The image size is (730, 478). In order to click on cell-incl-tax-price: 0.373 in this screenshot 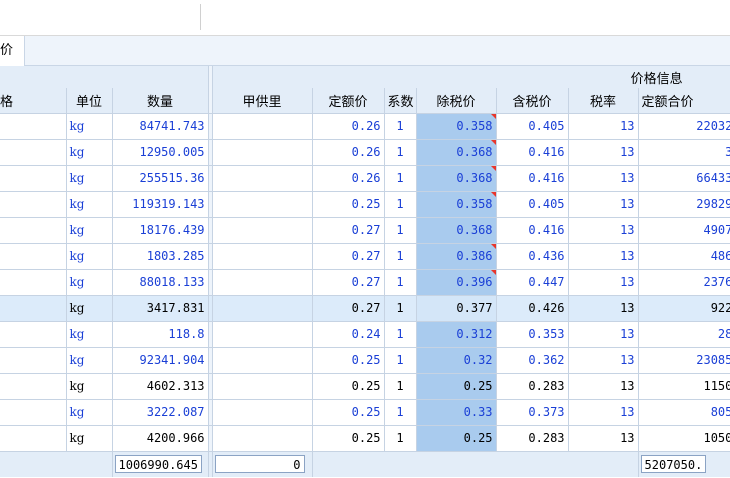, I will do `click(532, 412)`.